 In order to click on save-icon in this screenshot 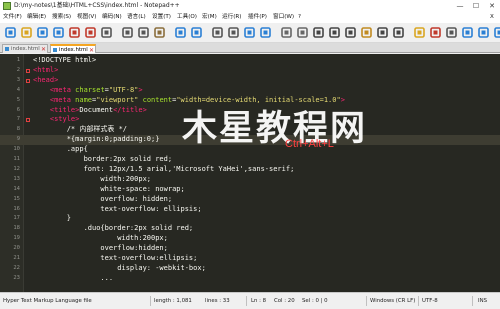, I will do `click(42, 32)`.